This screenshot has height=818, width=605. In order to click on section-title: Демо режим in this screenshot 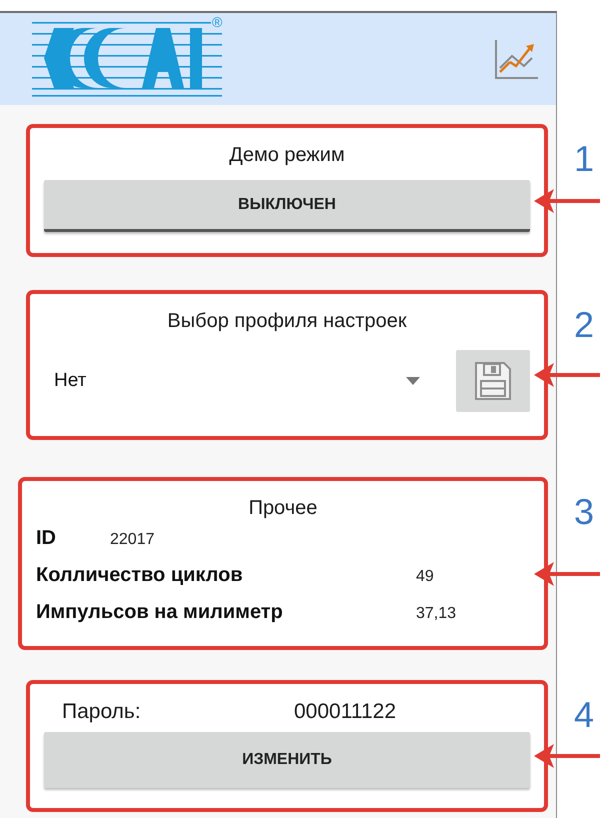, I will do `click(287, 155)`.